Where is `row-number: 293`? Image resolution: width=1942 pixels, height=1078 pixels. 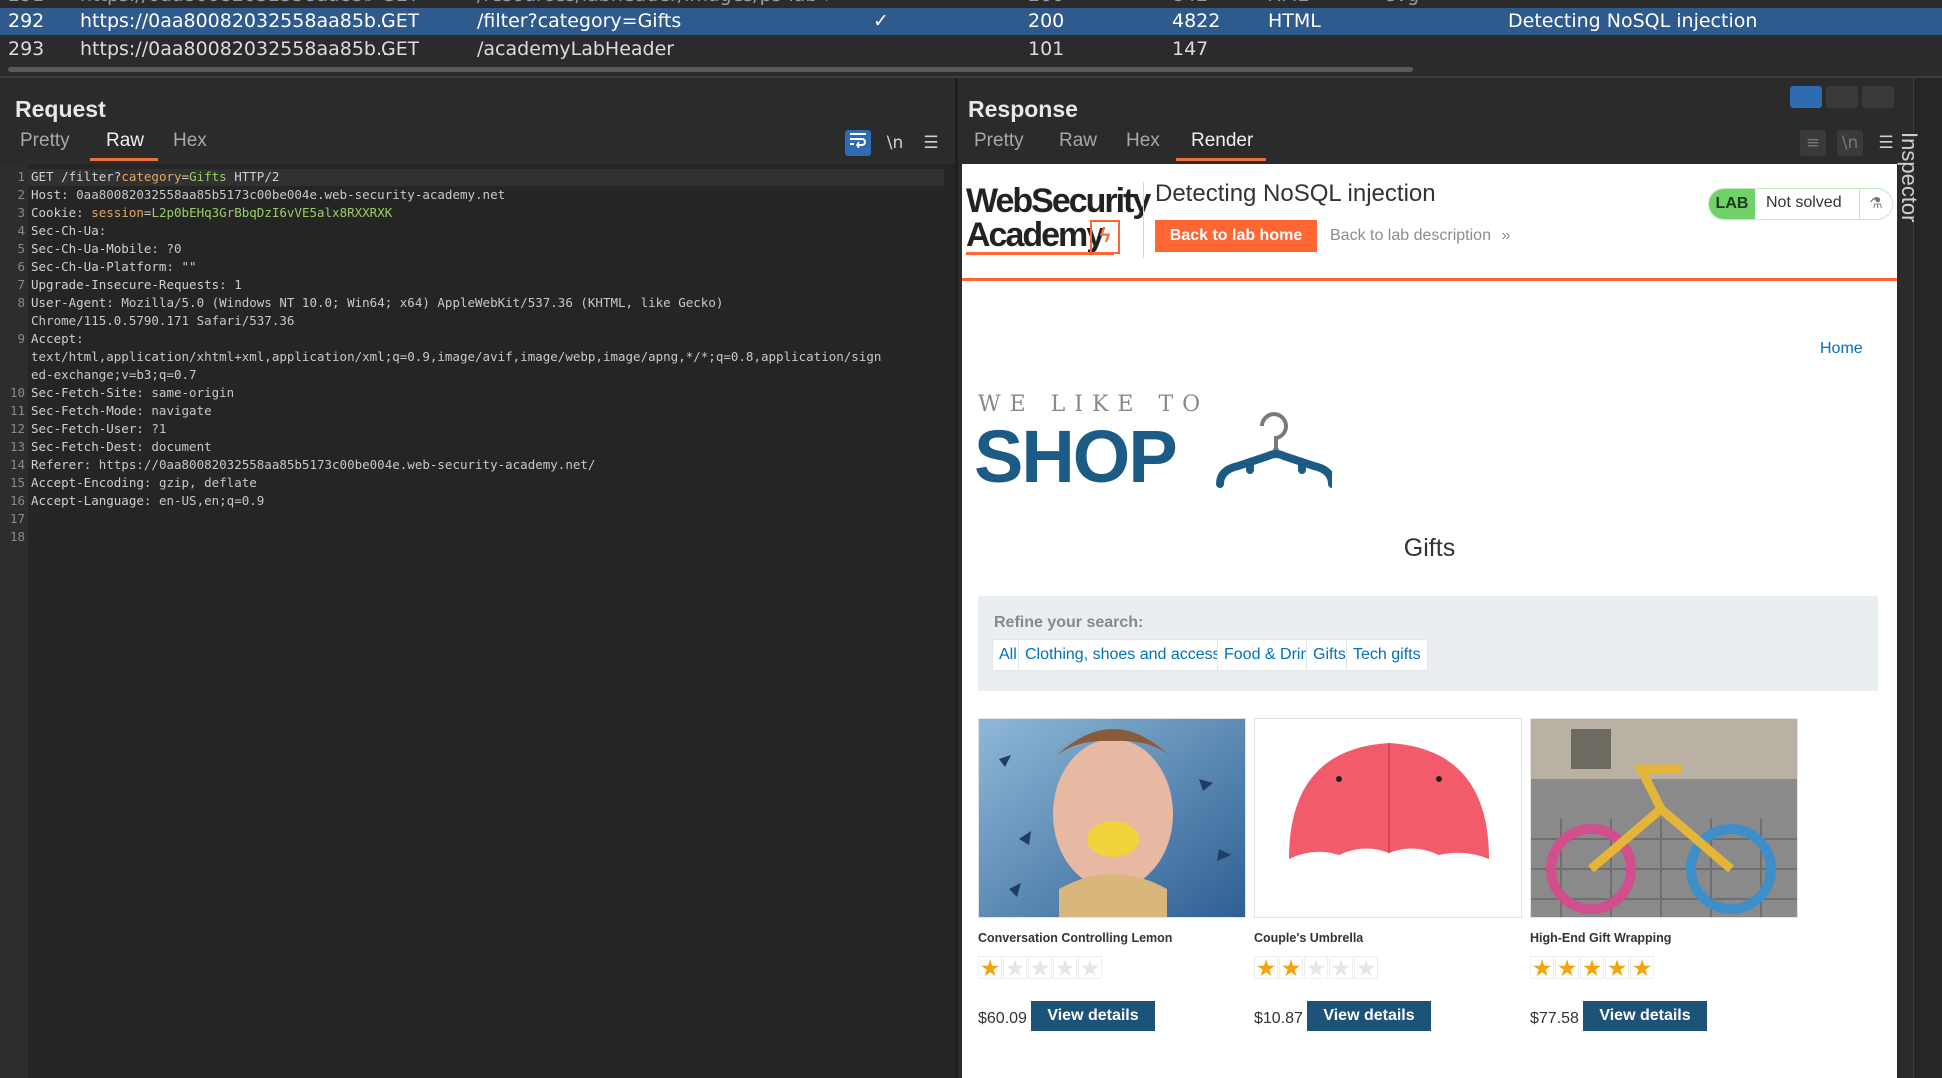
row-number: 293 is located at coordinates (26, 49).